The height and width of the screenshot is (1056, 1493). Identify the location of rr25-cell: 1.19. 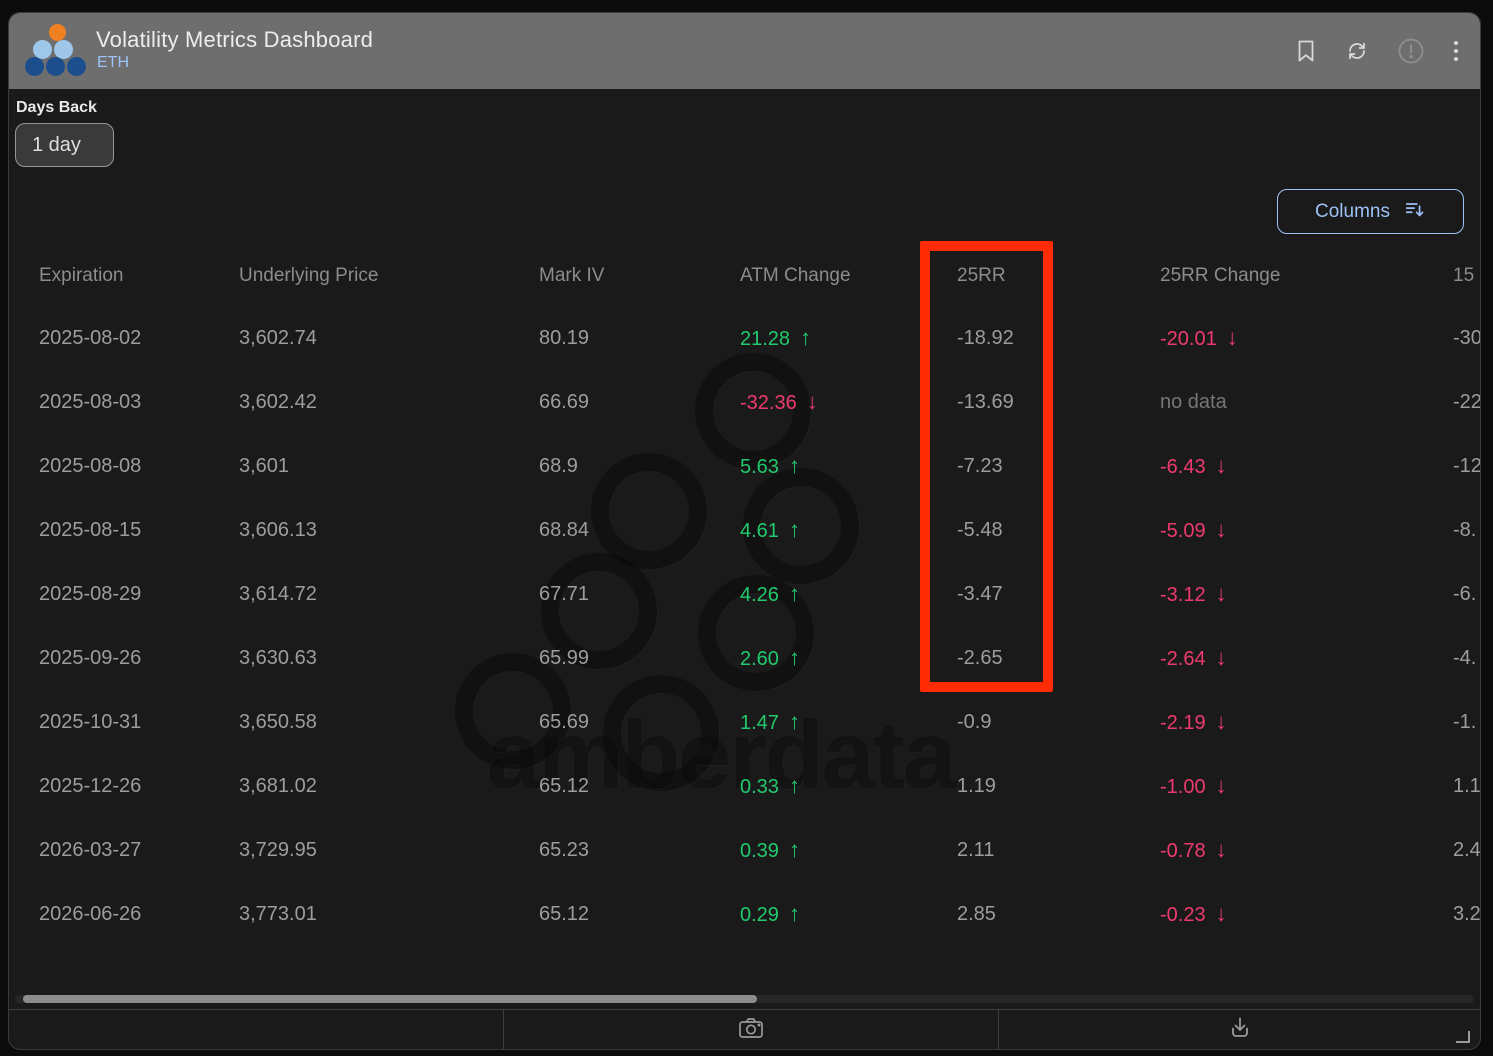
(976, 785).